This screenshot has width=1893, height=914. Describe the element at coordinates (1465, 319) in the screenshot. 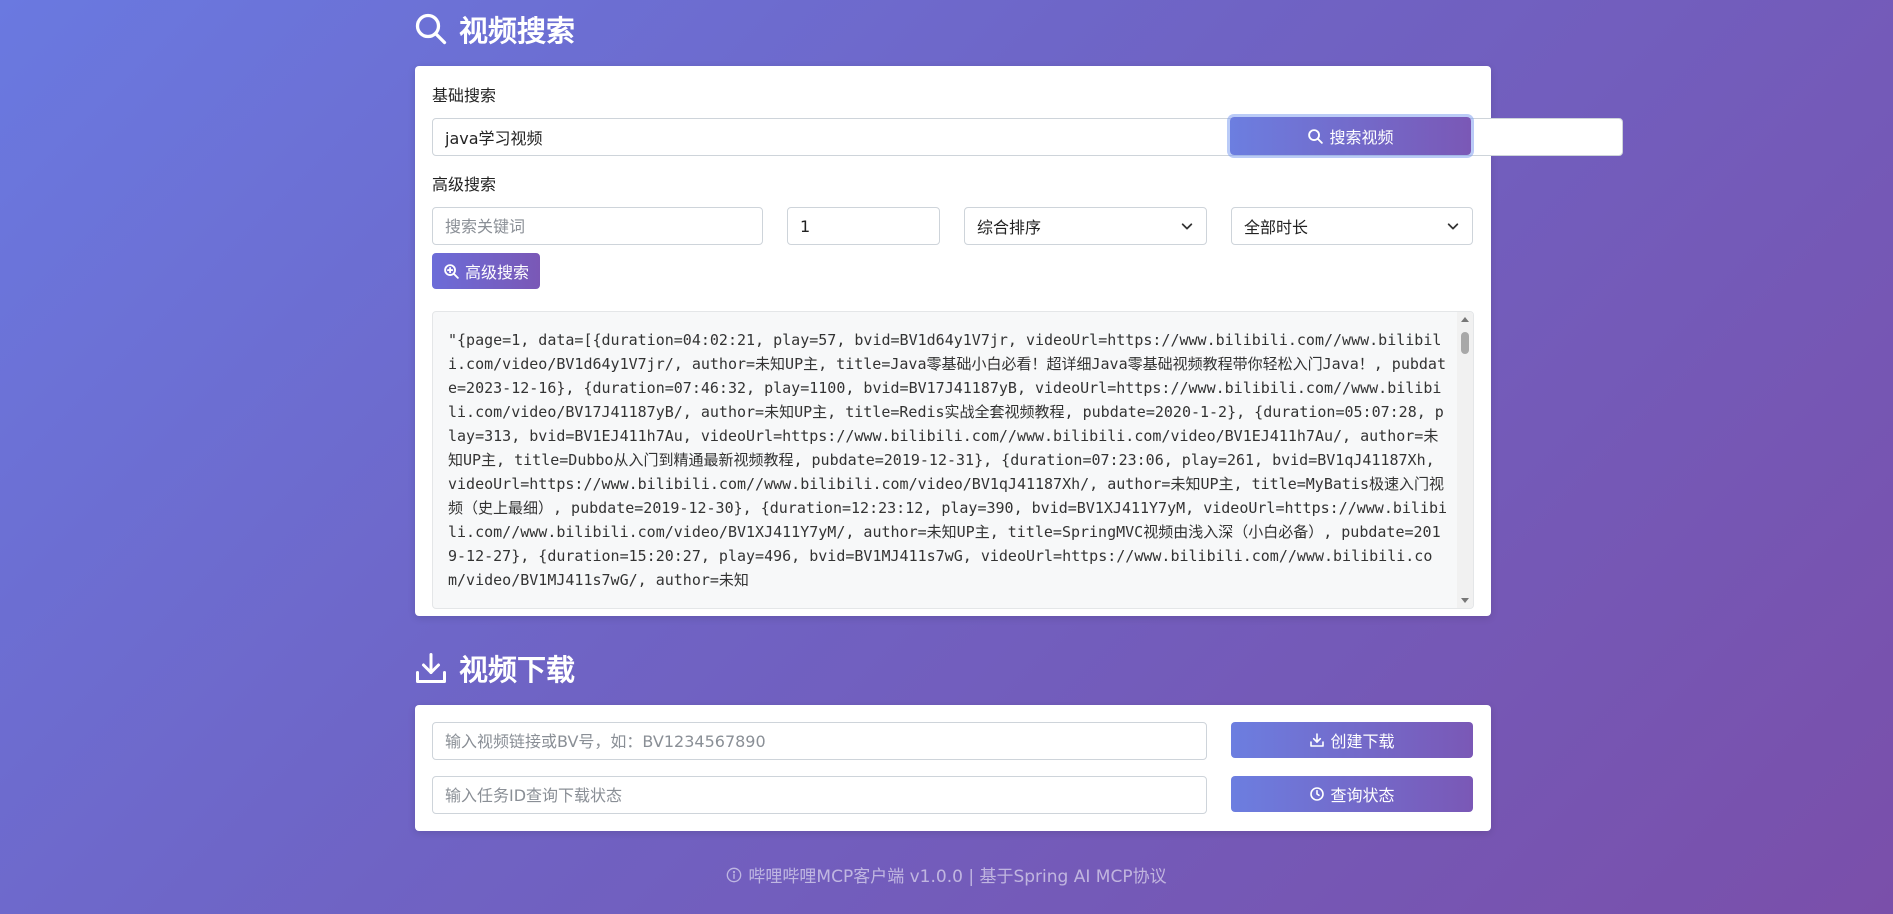

I see `scroll-up-arrow-icon` at that location.